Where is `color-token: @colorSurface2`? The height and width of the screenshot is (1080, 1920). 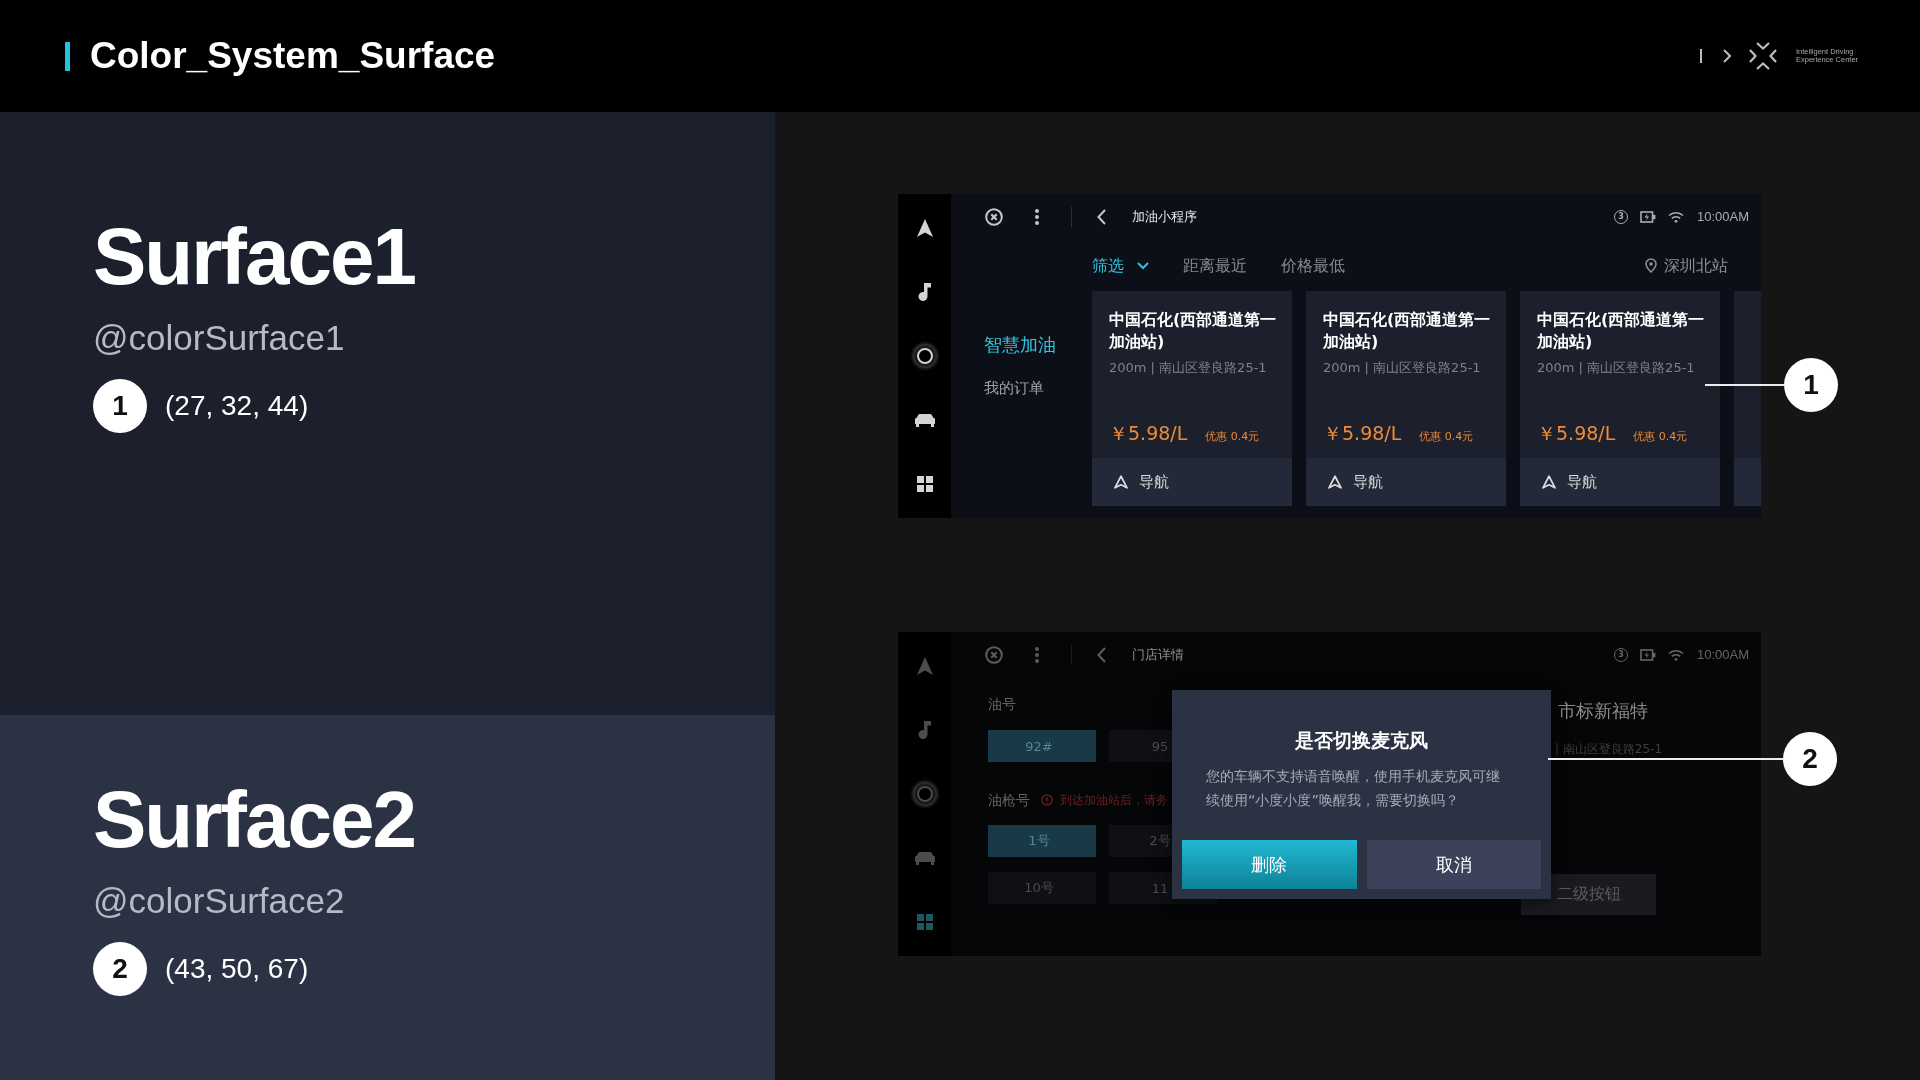 color-token: @colorSurface2 is located at coordinates (219, 901).